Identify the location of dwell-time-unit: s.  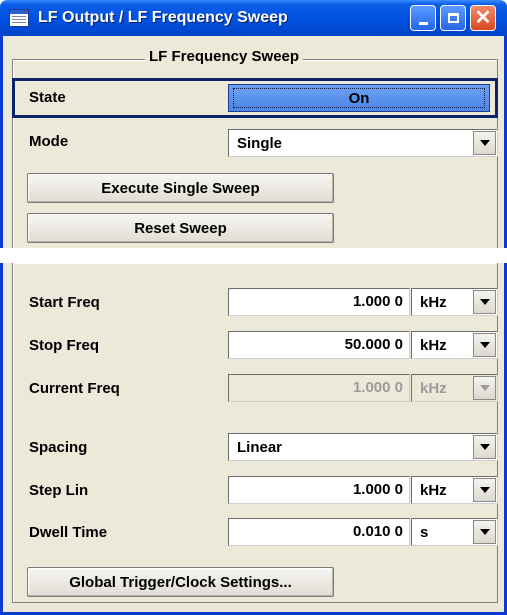
(424, 532).